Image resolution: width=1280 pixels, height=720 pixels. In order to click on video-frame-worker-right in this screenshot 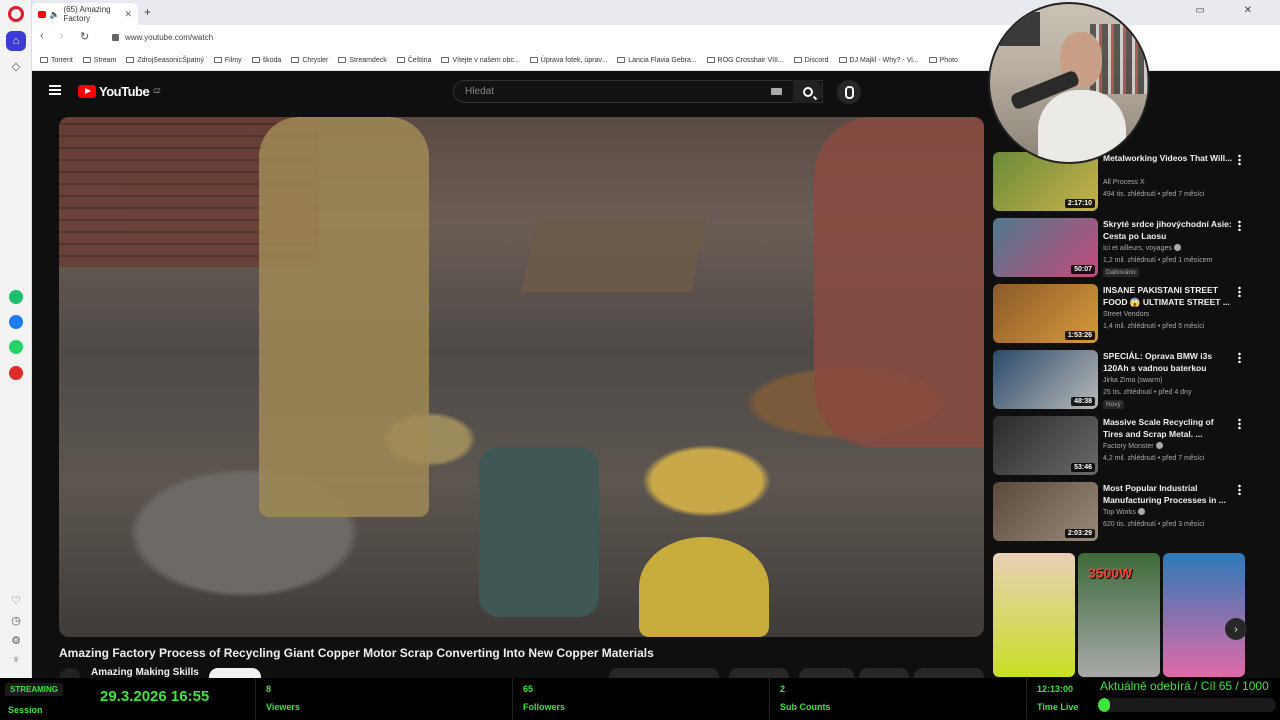, I will do `click(899, 282)`.